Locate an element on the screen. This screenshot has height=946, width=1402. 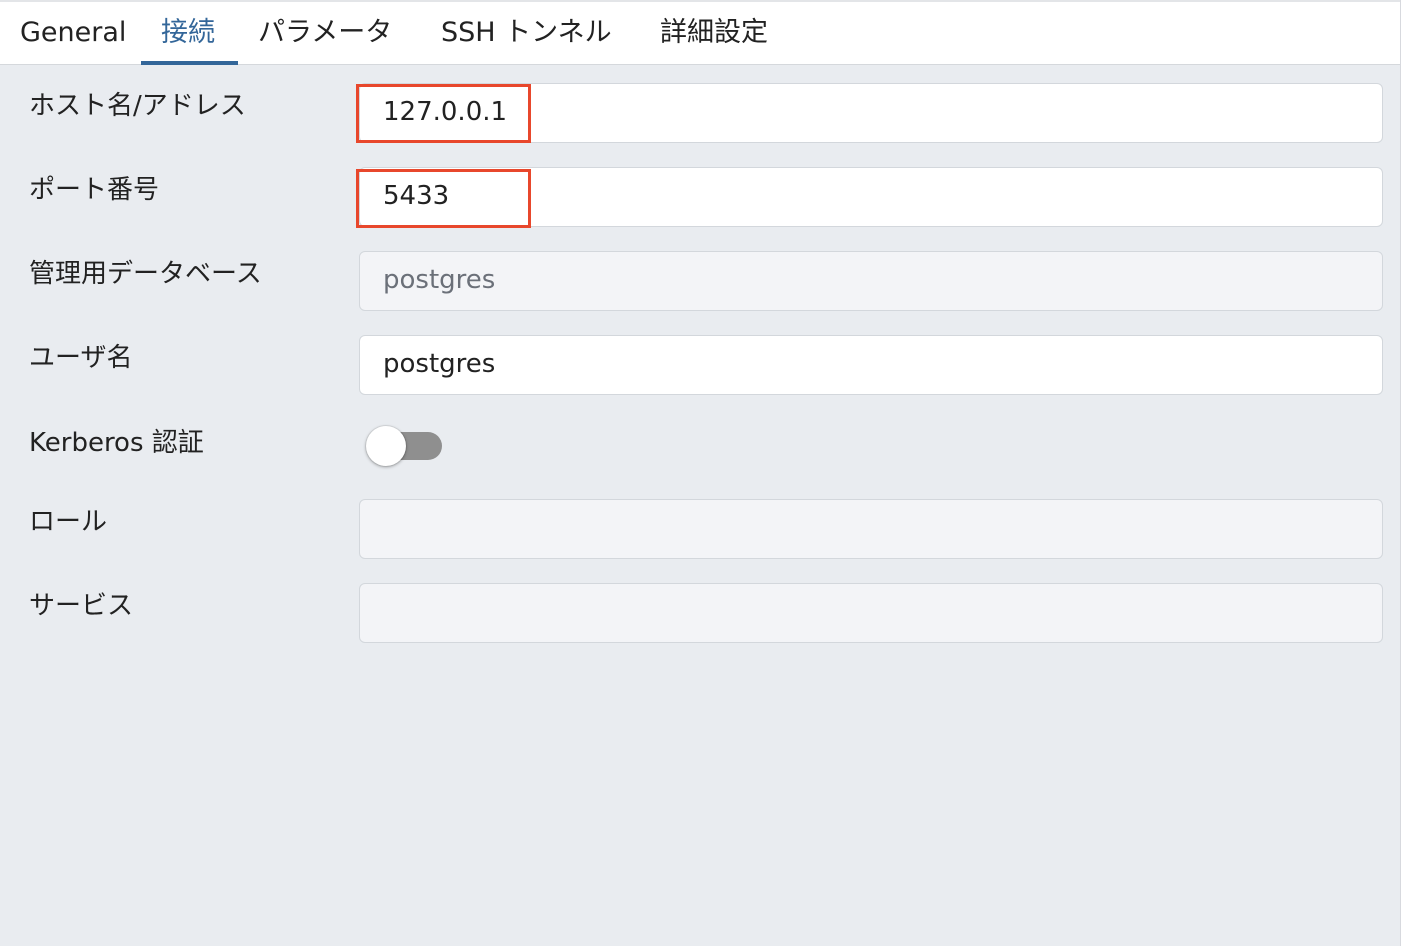
kerberos-toggle is located at coordinates (405, 446).